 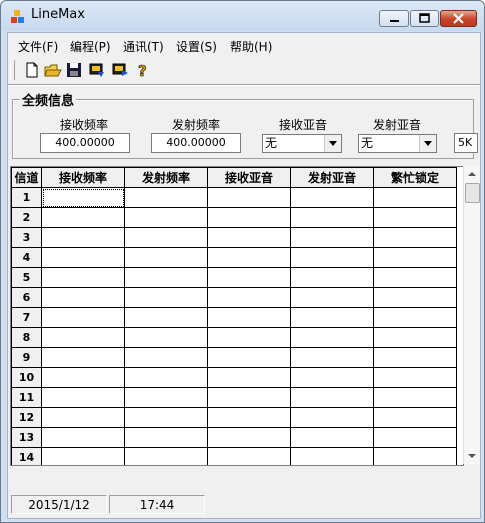 What do you see at coordinates (53, 70) in the screenshot?
I see `open-button` at bounding box center [53, 70].